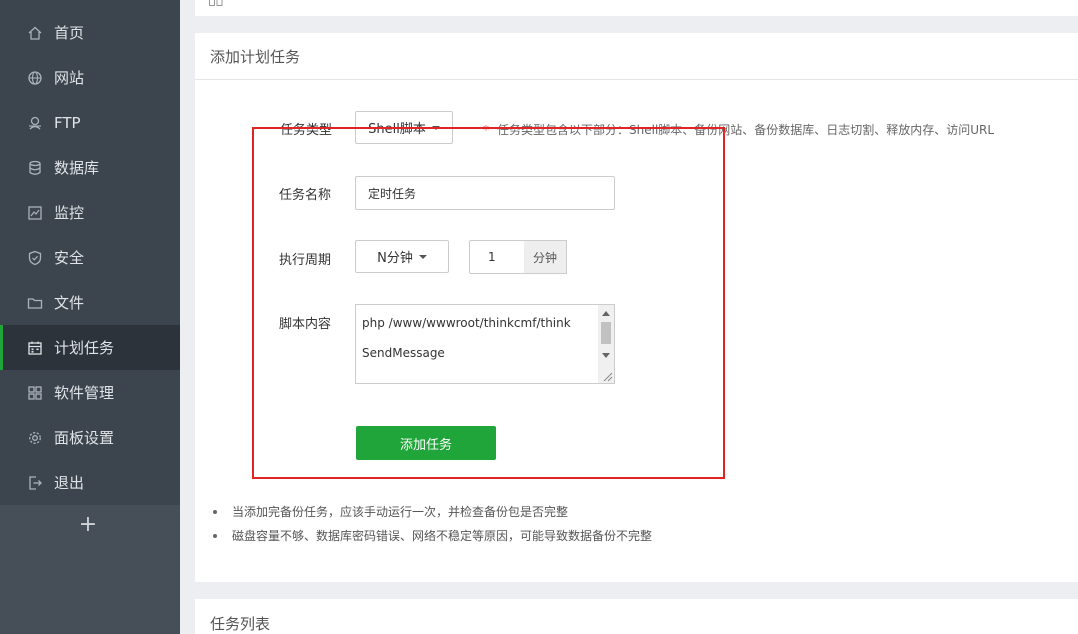 The width and height of the screenshot is (1078, 634). What do you see at coordinates (35, 123) in the screenshot?
I see `ftp-icon` at bounding box center [35, 123].